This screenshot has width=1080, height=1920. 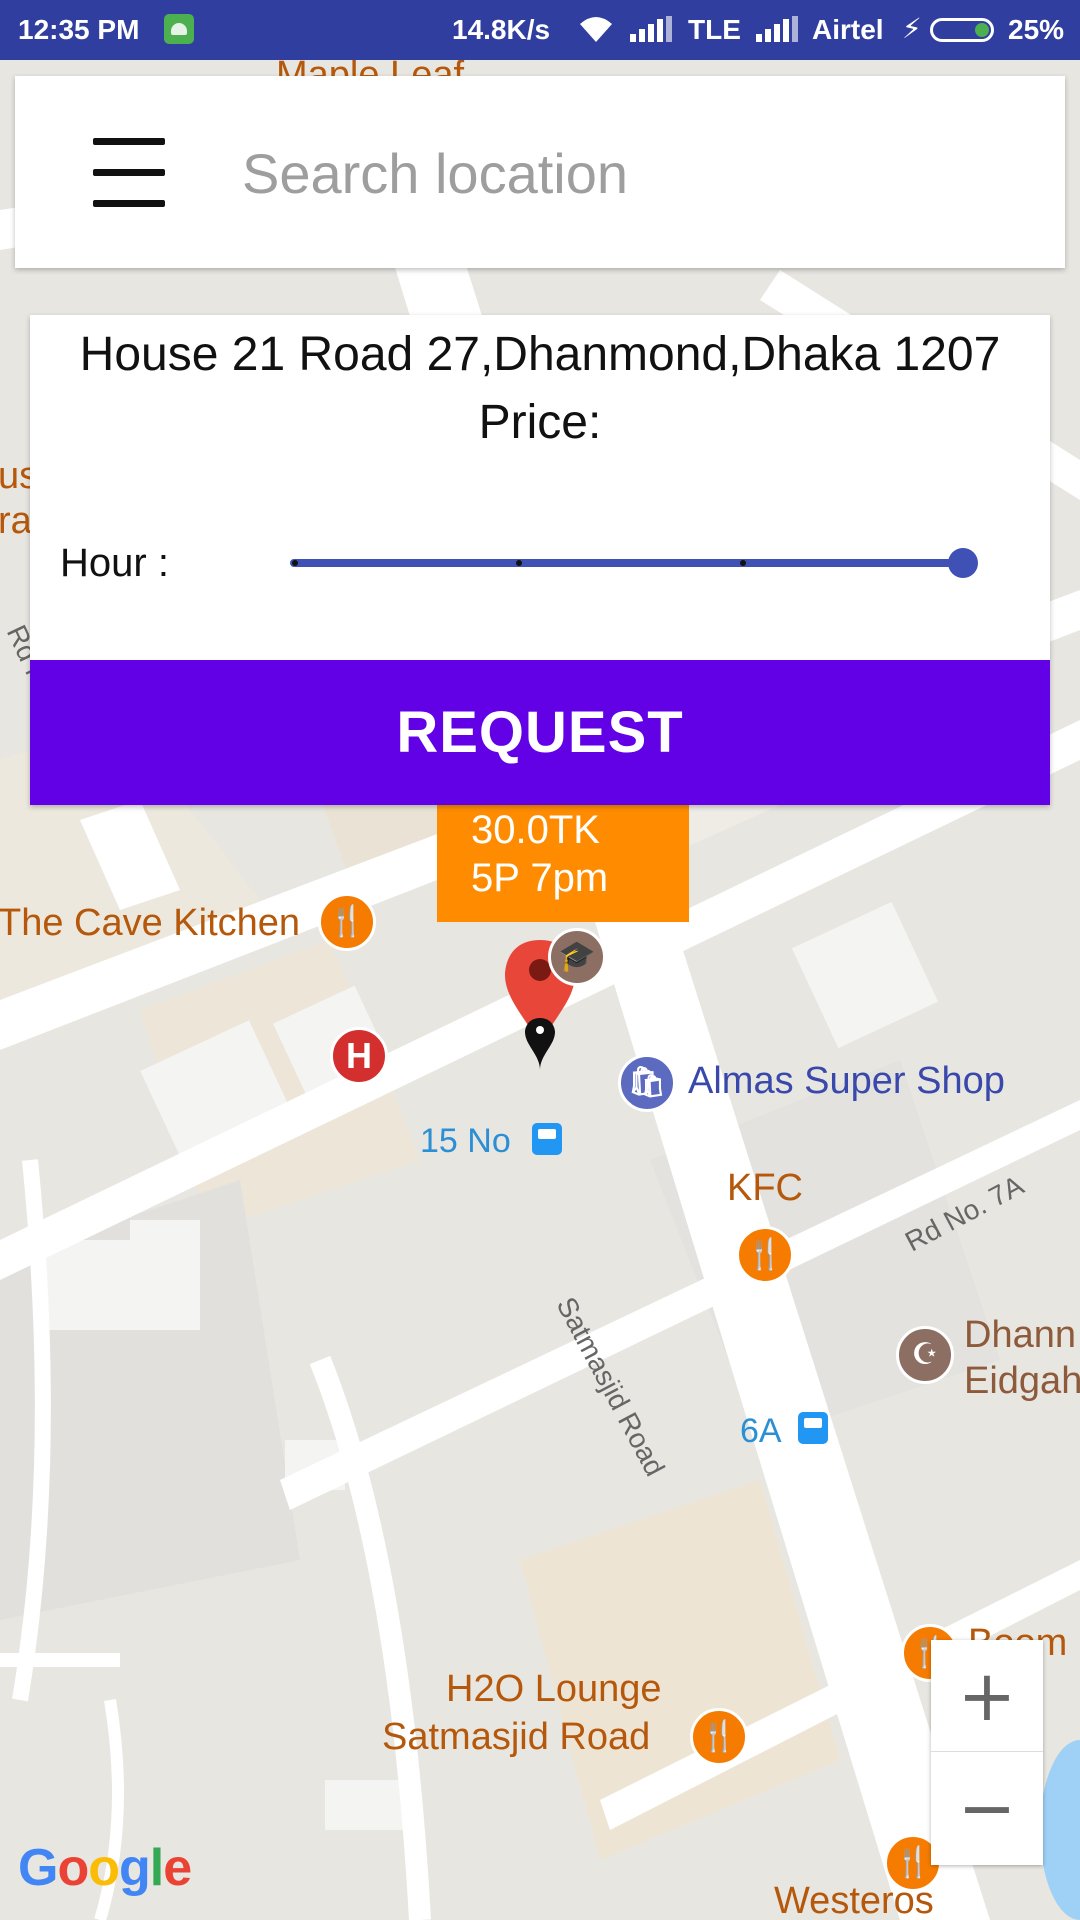 I want to click on carrier-name: Airtel, so click(x=848, y=29).